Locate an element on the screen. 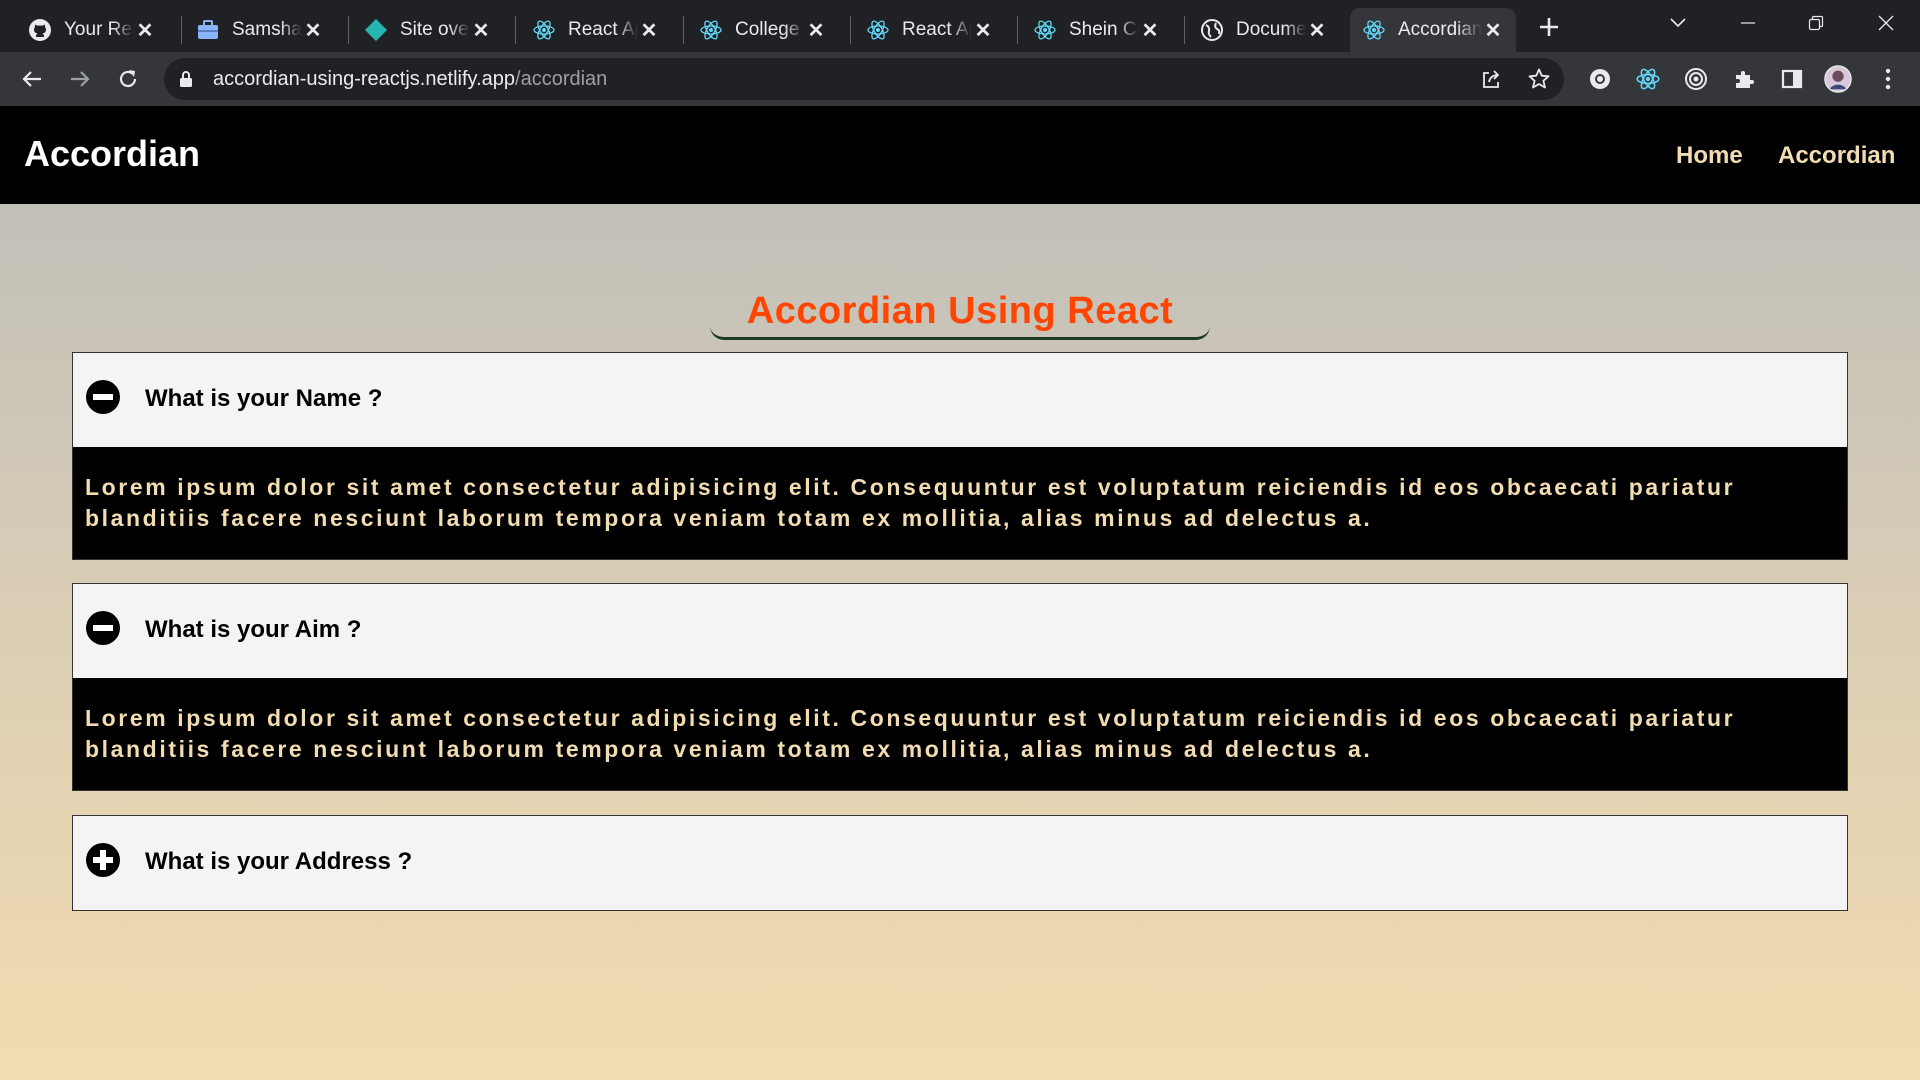 Image resolution: width=1920 pixels, height=1080 pixels. plus-icon is located at coordinates (1549, 27).